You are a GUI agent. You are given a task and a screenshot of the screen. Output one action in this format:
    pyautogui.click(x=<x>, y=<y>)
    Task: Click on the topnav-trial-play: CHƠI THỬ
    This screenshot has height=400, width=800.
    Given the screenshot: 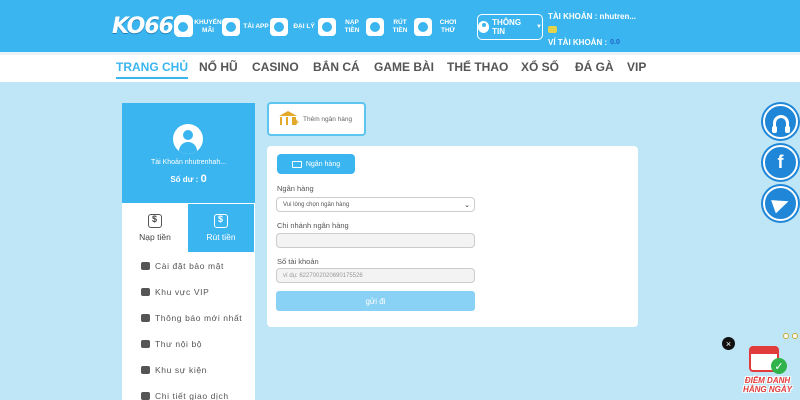 What is the action you would take?
    pyautogui.click(x=438, y=27)
    